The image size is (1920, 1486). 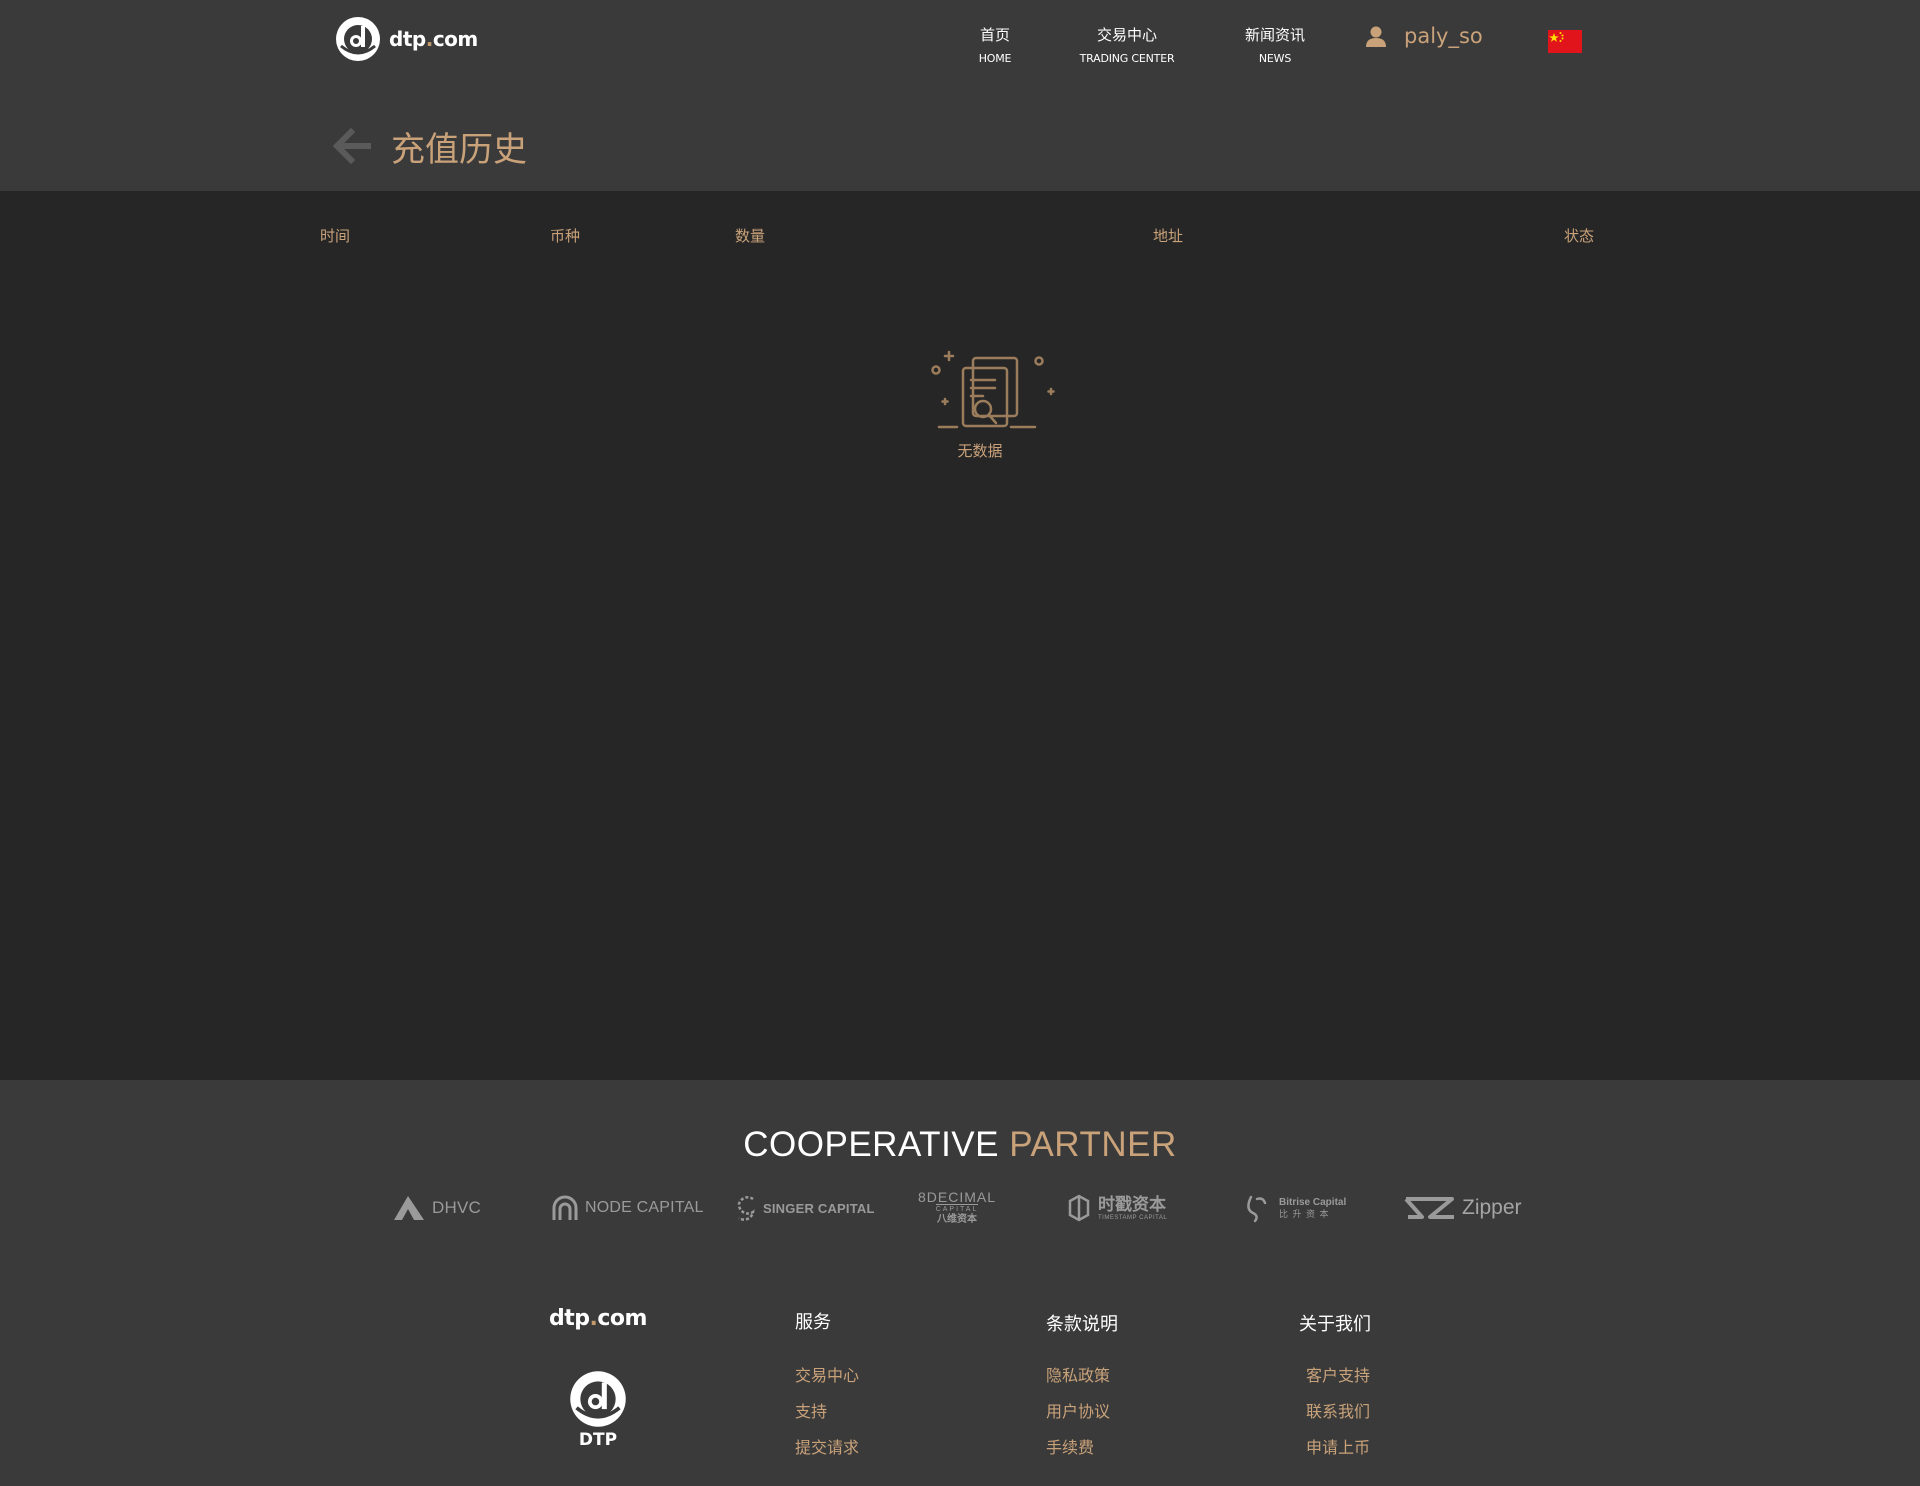 What do you see at coordinates (1338, 1410) in the screenshot?
I see `footer-link-contact-us: 联系我们` at bounding box center [1338, 1410].